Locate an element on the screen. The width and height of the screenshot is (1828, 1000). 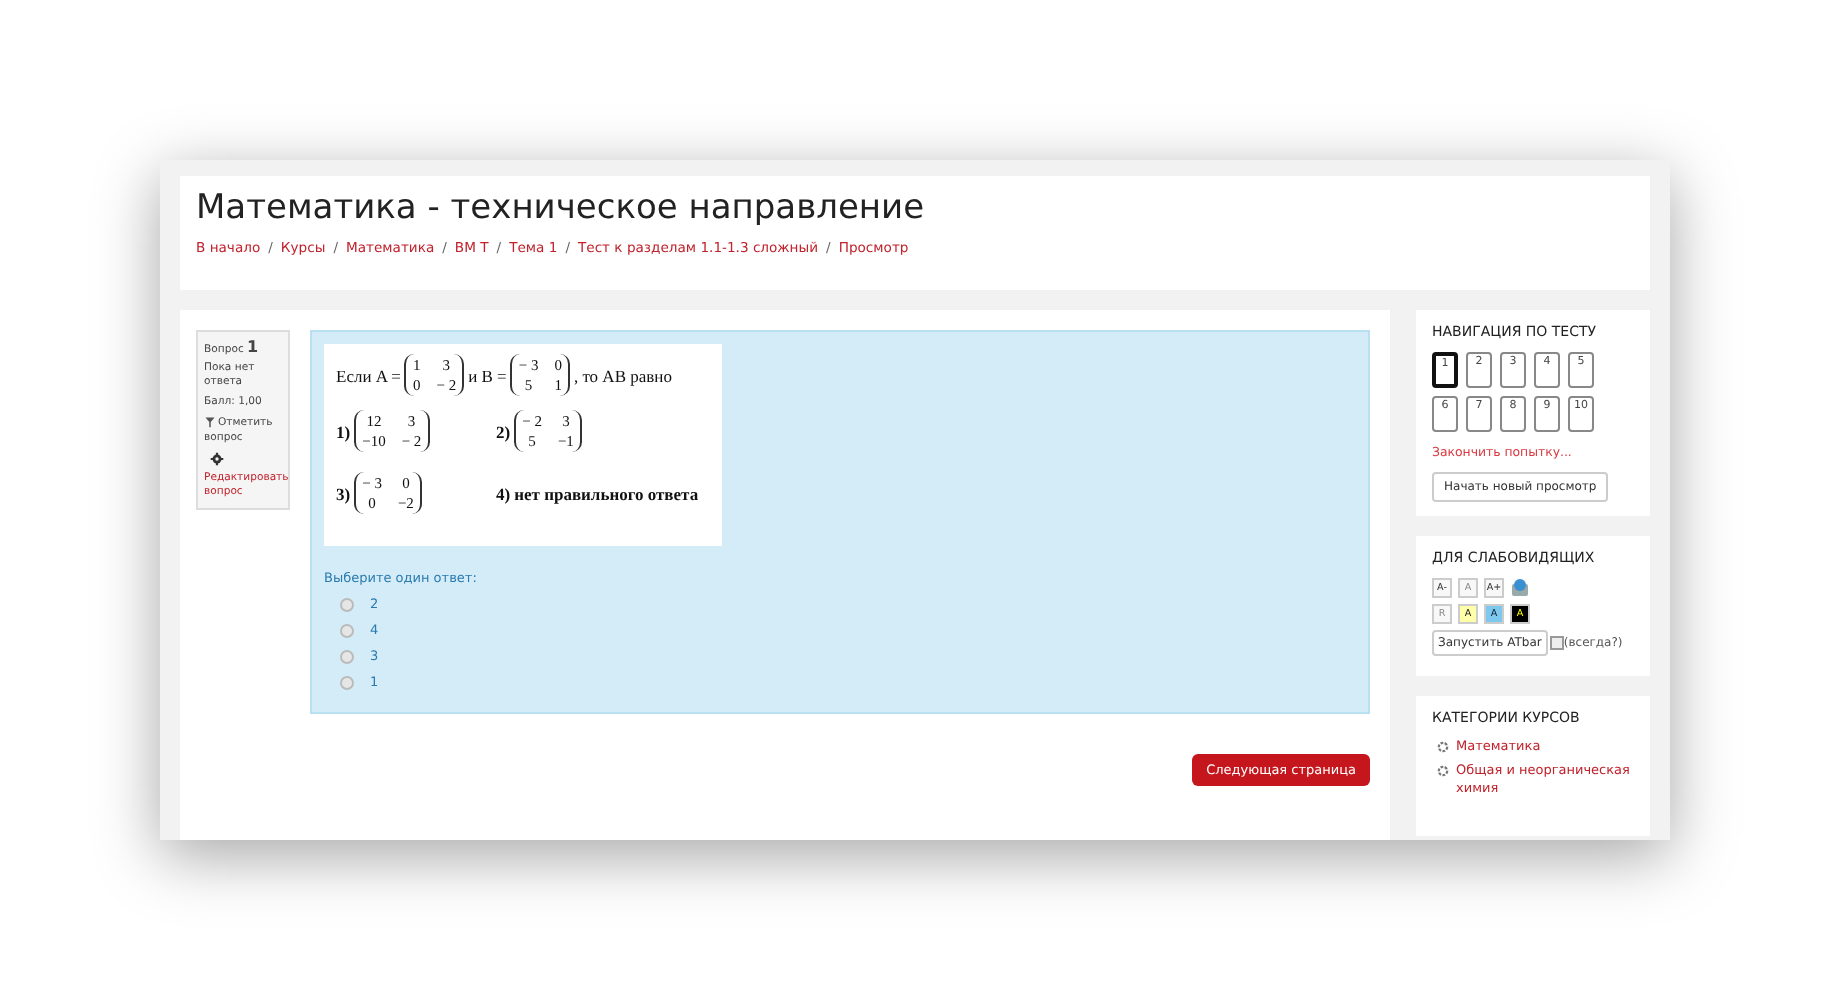
option-number: 2) is located at coordinates (503, 431).